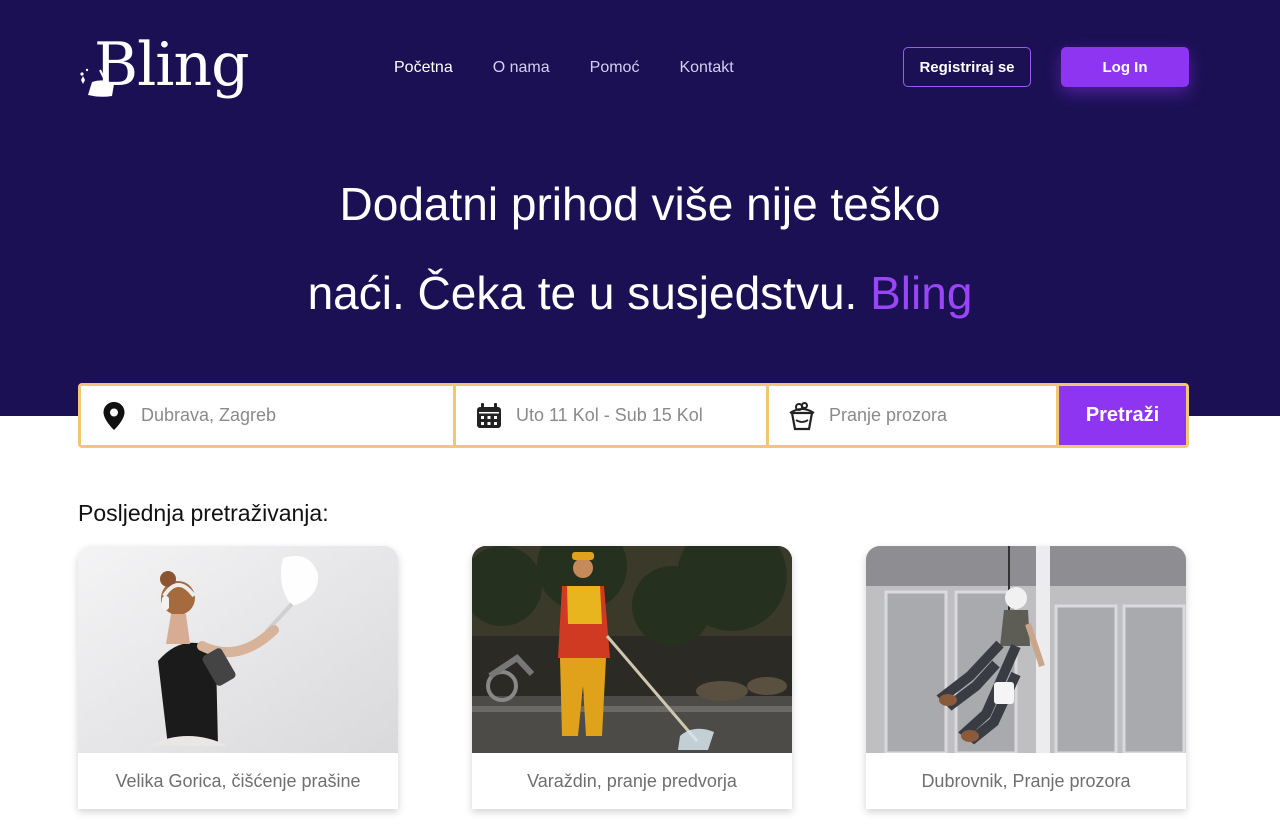 The width and height of the screenshot is (1280, 832). Describe the element at coordinates (172, 65) in the screenshot. I see `logo-text: Bling` at that location.